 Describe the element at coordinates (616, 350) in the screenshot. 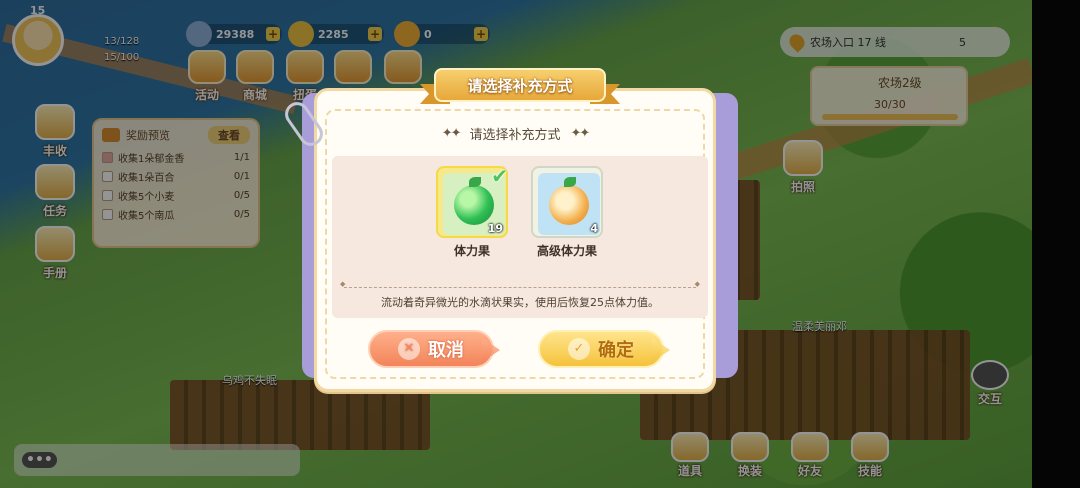

I see `confirm-label: 确定` at that location.